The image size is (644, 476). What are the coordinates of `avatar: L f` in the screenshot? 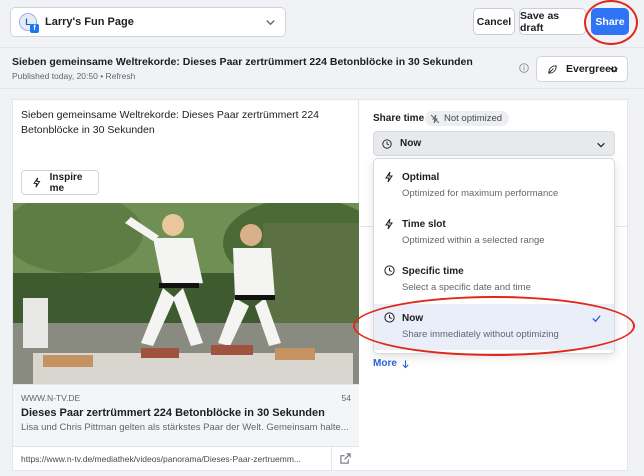 It's located at (29, 23).